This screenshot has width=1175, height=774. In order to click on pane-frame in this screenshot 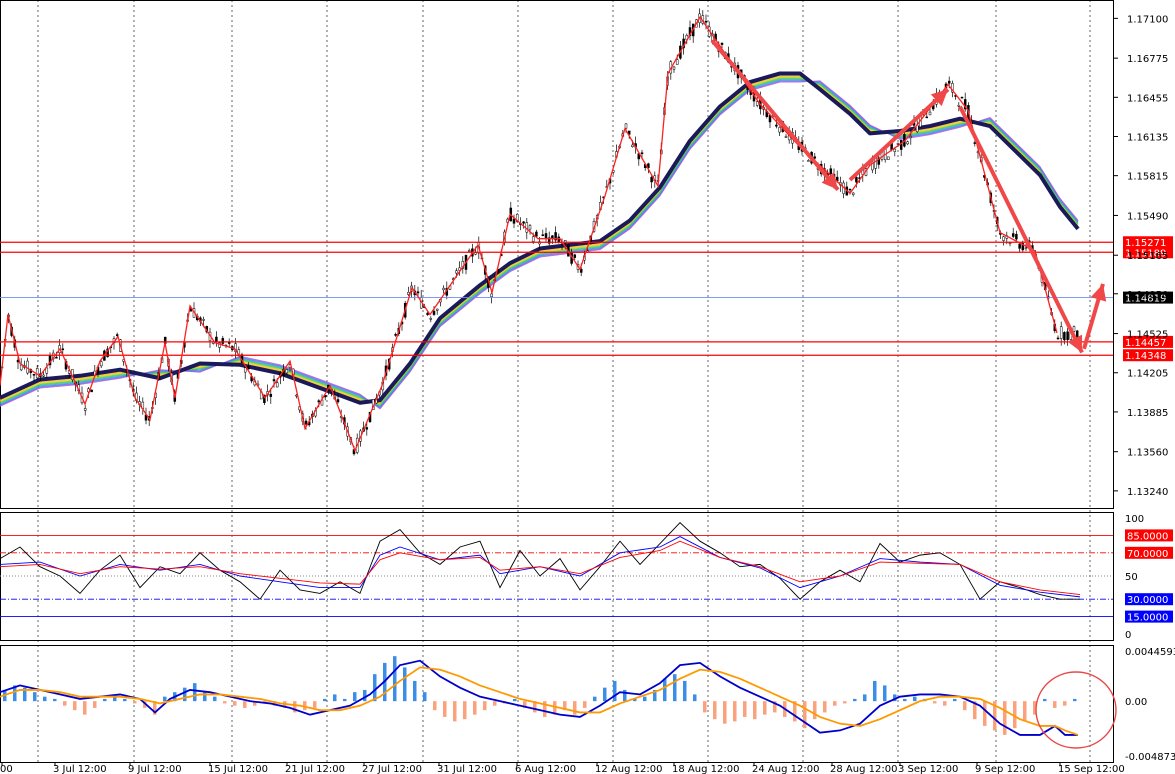, I will do `click(557, 704)`.